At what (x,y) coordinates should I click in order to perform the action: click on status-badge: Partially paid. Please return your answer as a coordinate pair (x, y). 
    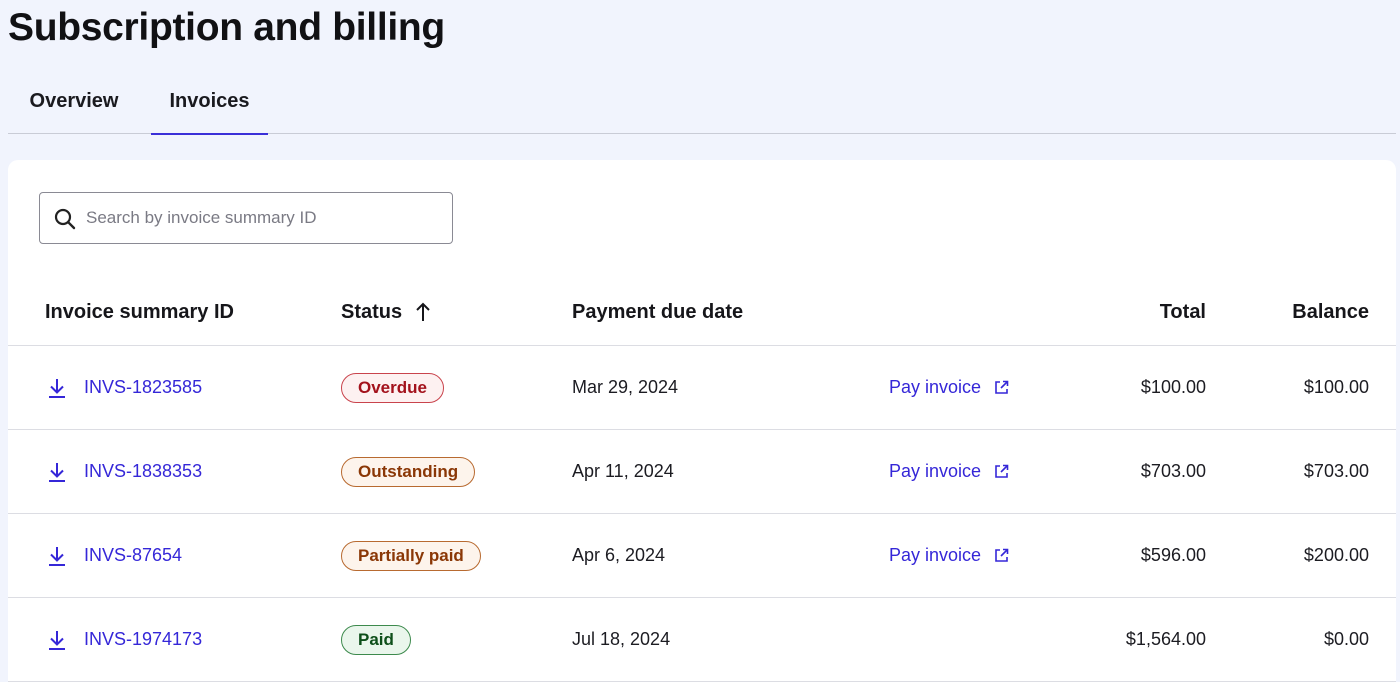
    Looking at the image, I should click on (411, 555).